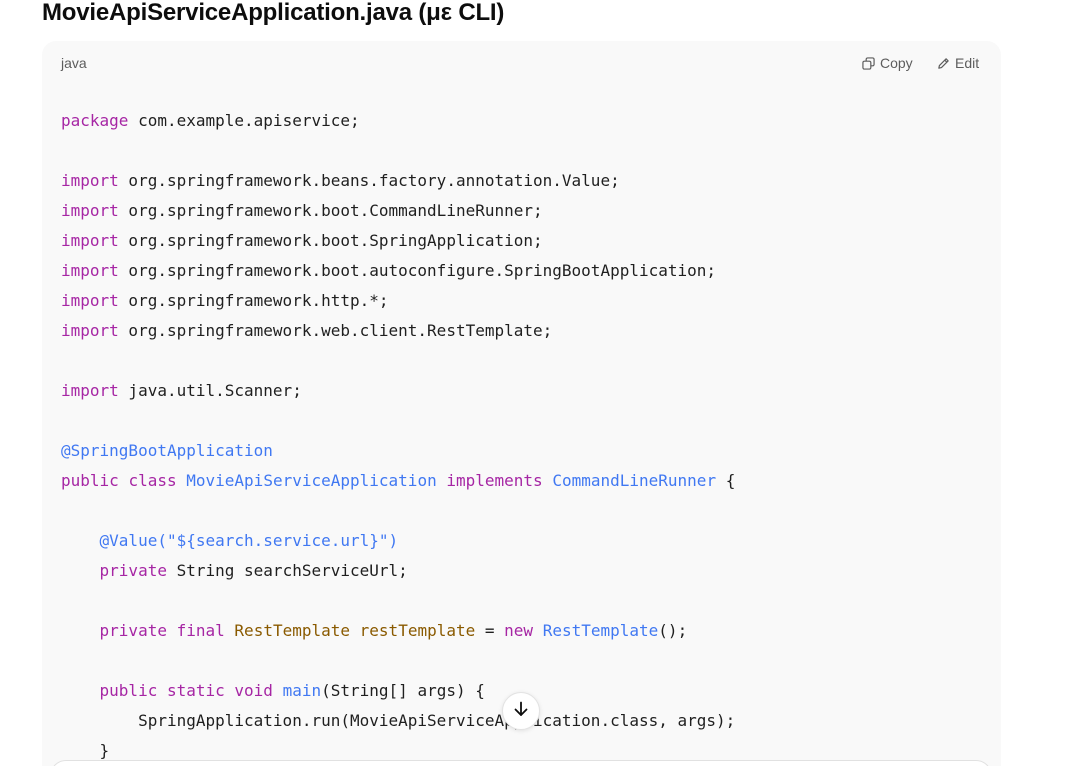 Image resolution: width=1073 pixels, height=766 pixels. I want to click on code-token: class, so click(152, 480).